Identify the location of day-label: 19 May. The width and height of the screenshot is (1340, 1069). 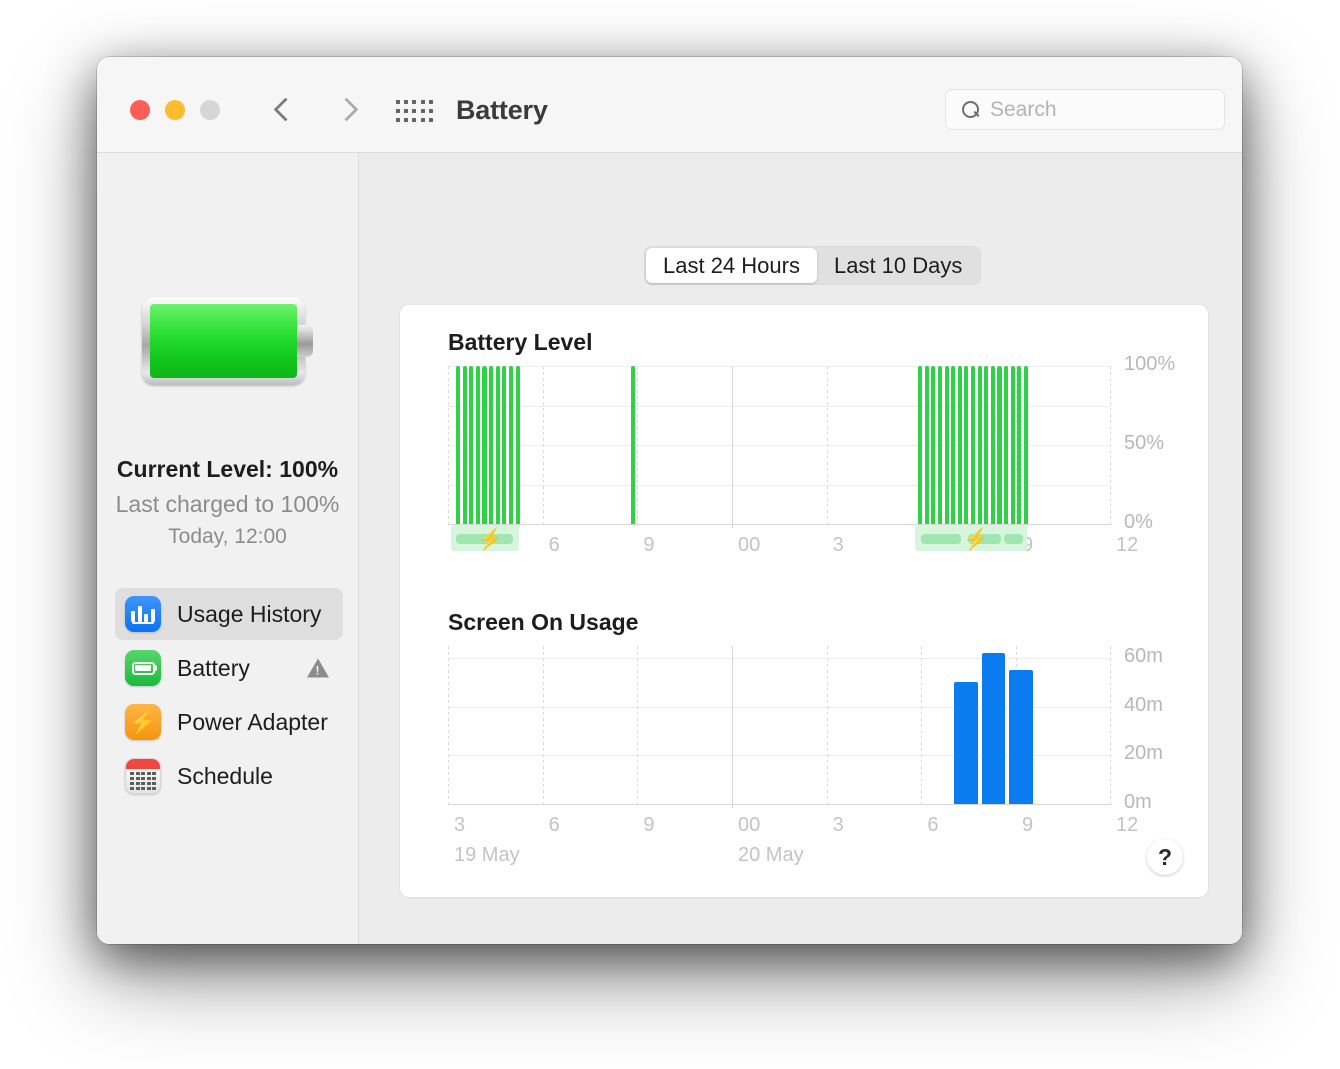
(487, 855).